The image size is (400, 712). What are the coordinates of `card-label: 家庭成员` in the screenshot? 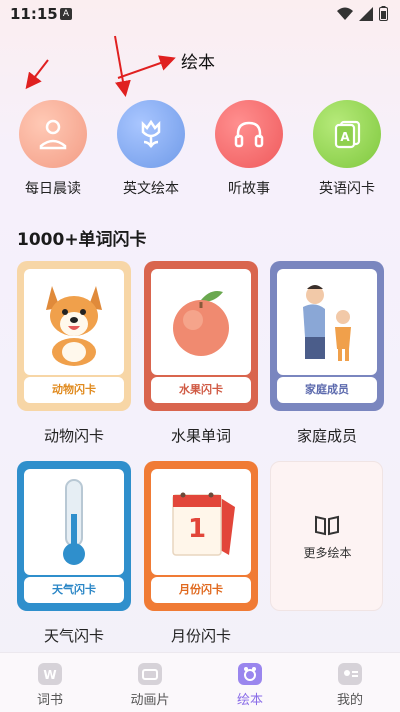 It's located at (326, 436).